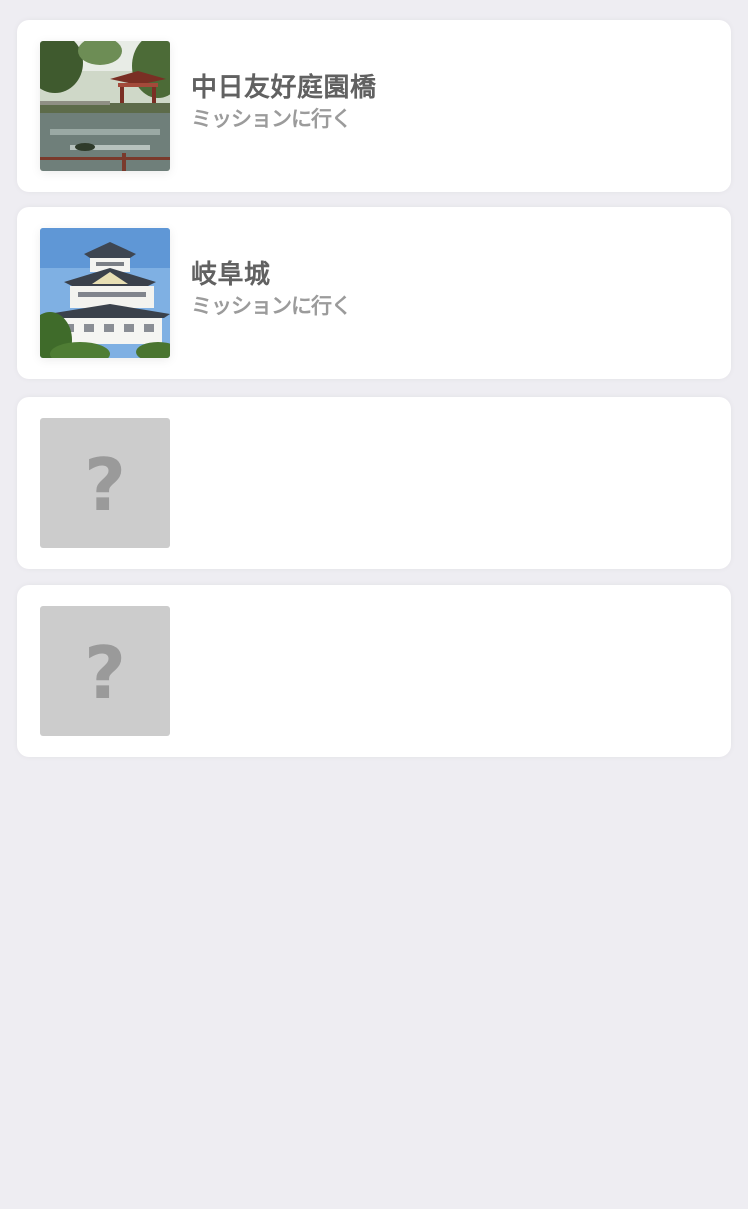 This screenshot has height=1209, width=748. I want to click on mission-thumbnail-castle, so click(105, 293).